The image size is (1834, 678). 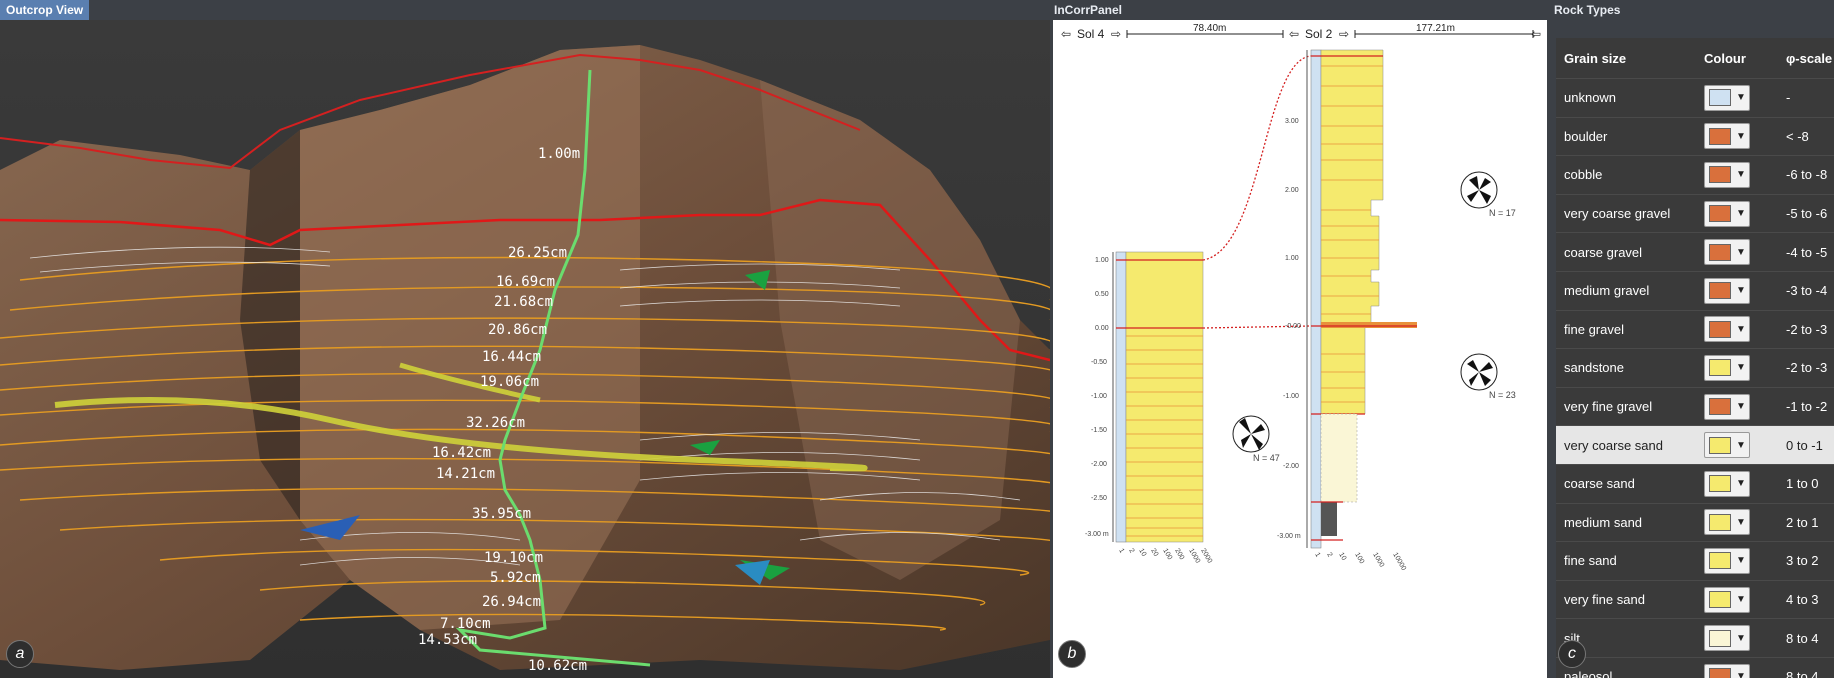 I want to click on grain-size-name: very fine gravel, so click(x=1608, y=407).